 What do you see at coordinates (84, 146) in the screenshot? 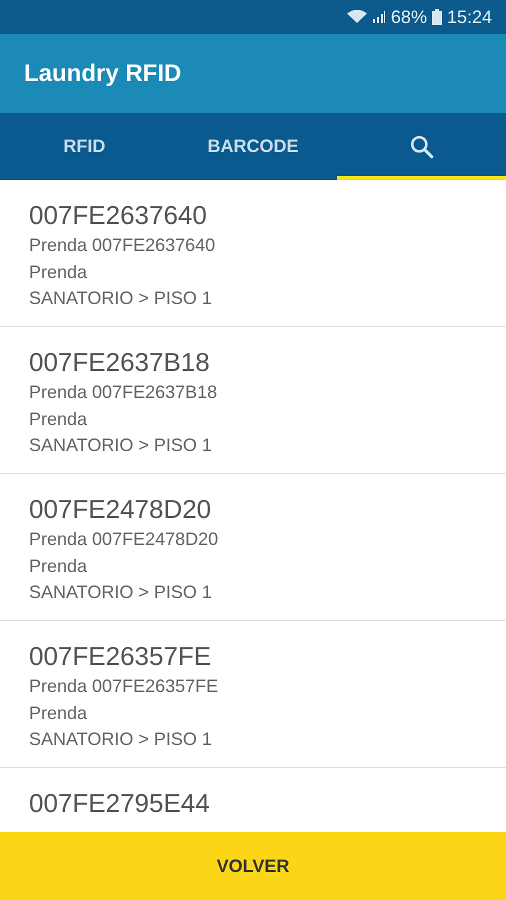
I see `tab: RFID` at bounding box center [84, 146].